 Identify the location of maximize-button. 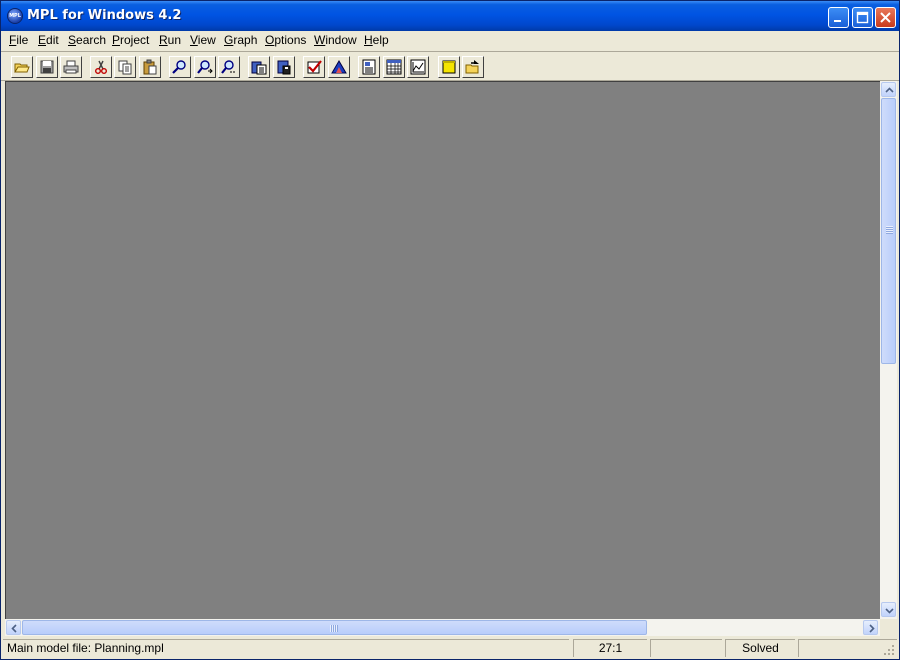
(862, 17).